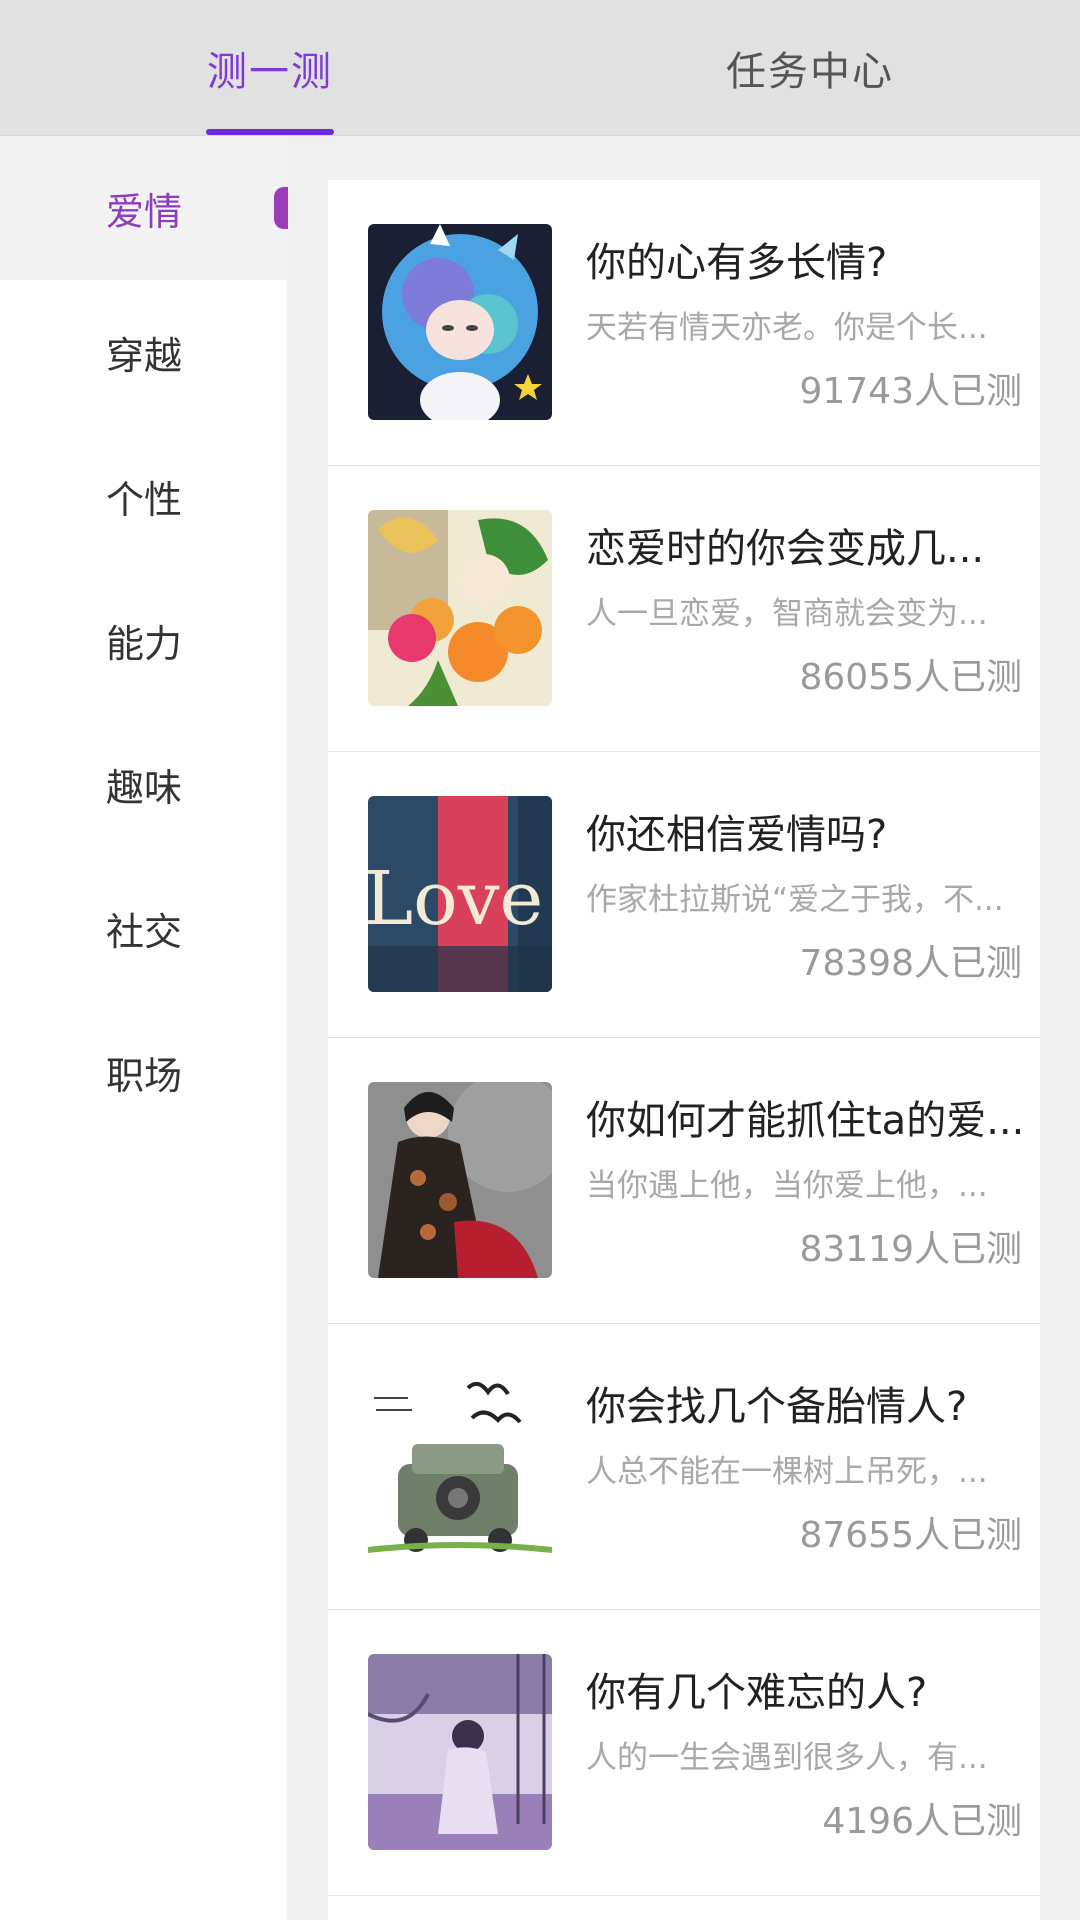 The width and height of the screenshot is (1080, 1920). I want to click on test-card: 恋爱时的你会变成几... 人一旦恋爱，智商就会变为... 86055人已测, so click(684, 609).